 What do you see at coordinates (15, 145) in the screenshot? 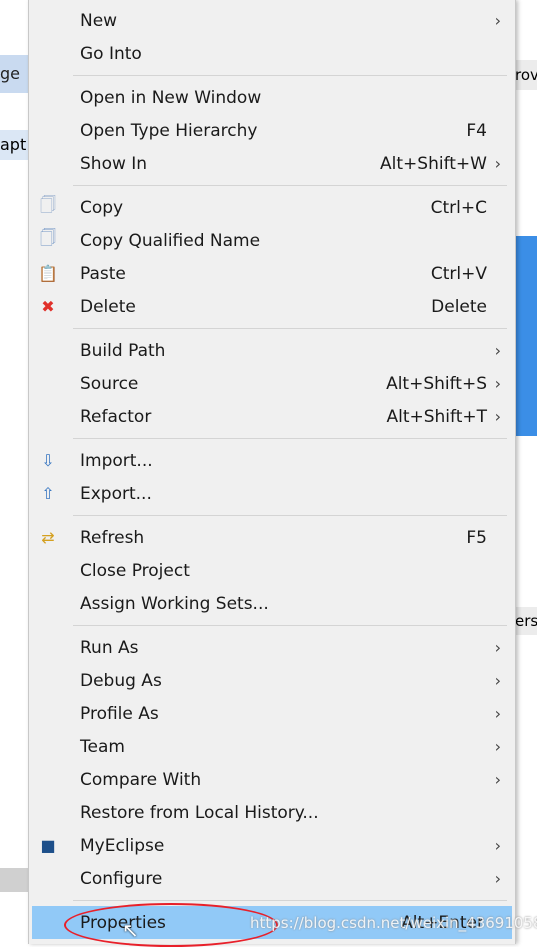
I see `selected-project: apt` at bounding box center [15, 145].